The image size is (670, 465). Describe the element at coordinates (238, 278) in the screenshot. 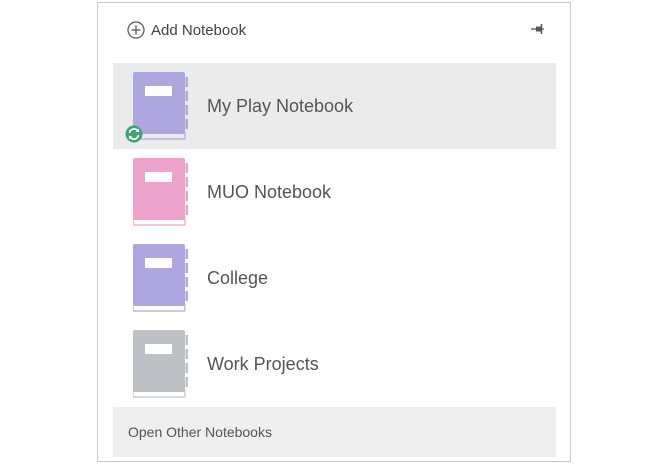

I see `notebook-name: College` at that location.